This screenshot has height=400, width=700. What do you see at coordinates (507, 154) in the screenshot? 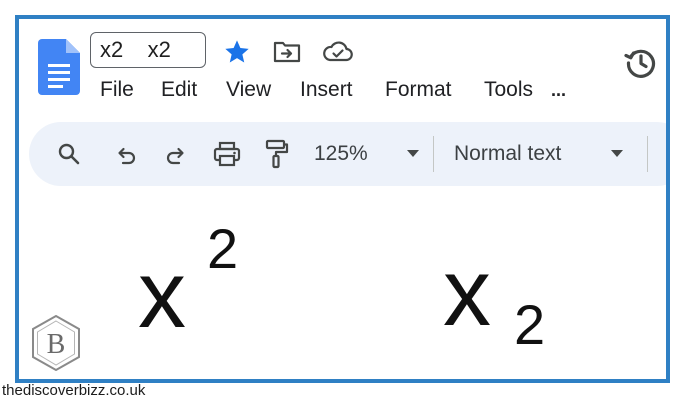
I see `paragraph-style-select: Normal text` at bounding box center [507, 154].